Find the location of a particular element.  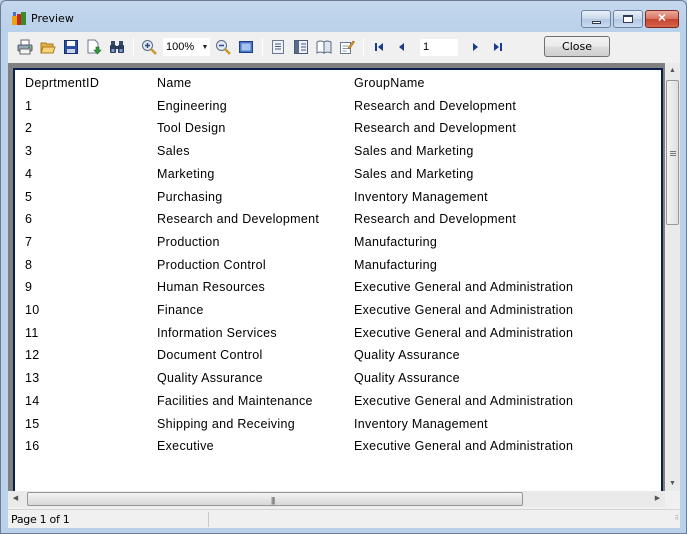

window-close-button: ✕ is located at coordinates (662, 19).